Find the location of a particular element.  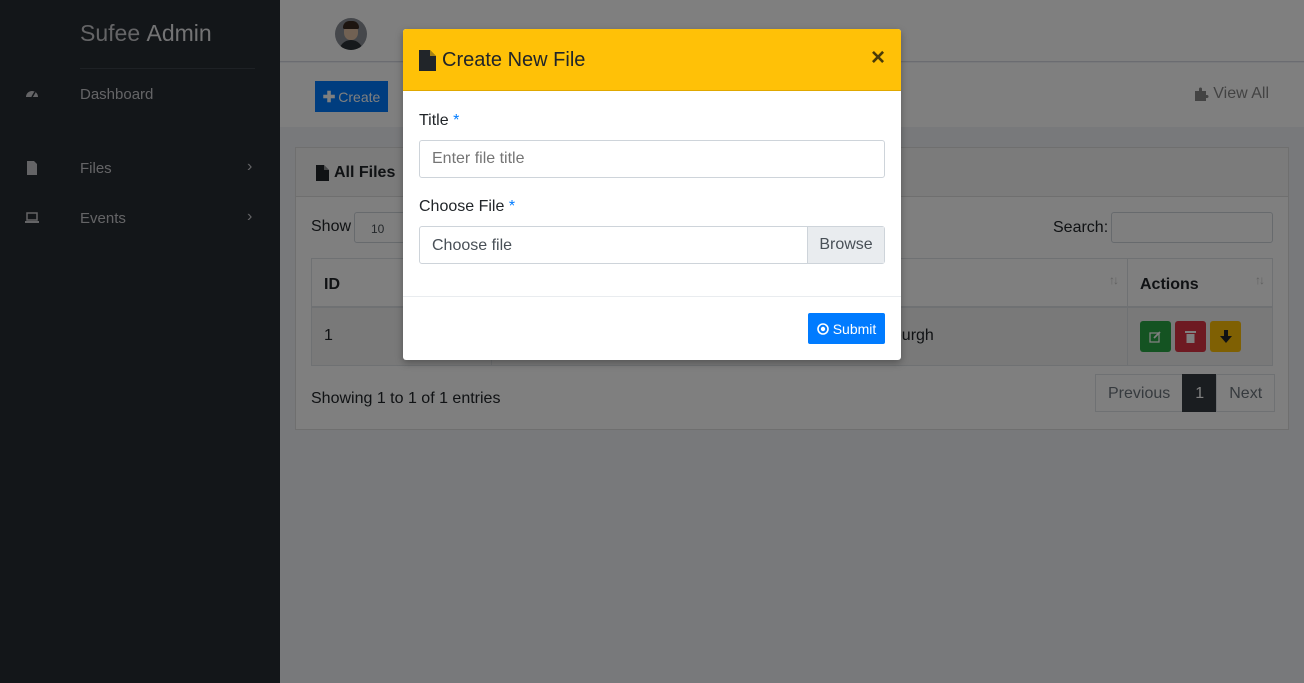

modal-footer: Submit is located at coordinates (652, 328).